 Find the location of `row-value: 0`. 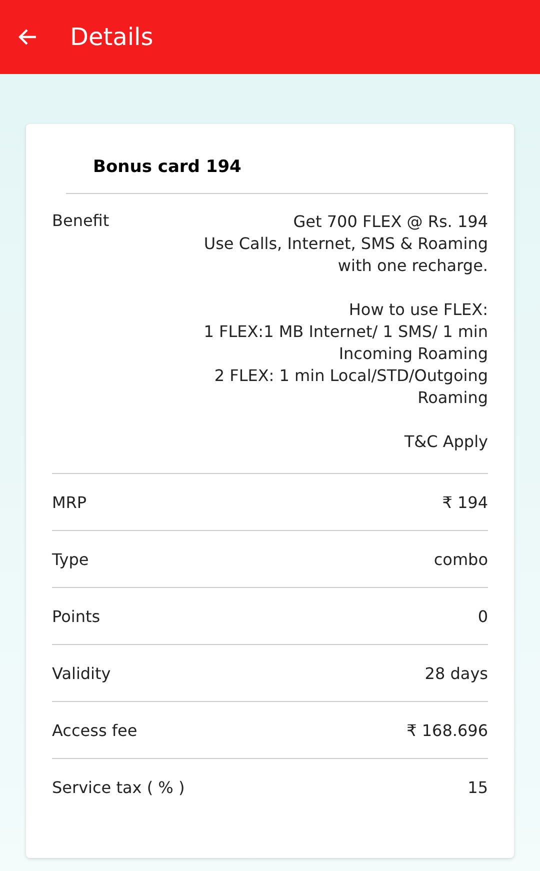

row-value: 0 is located at coordinates (483, 616).